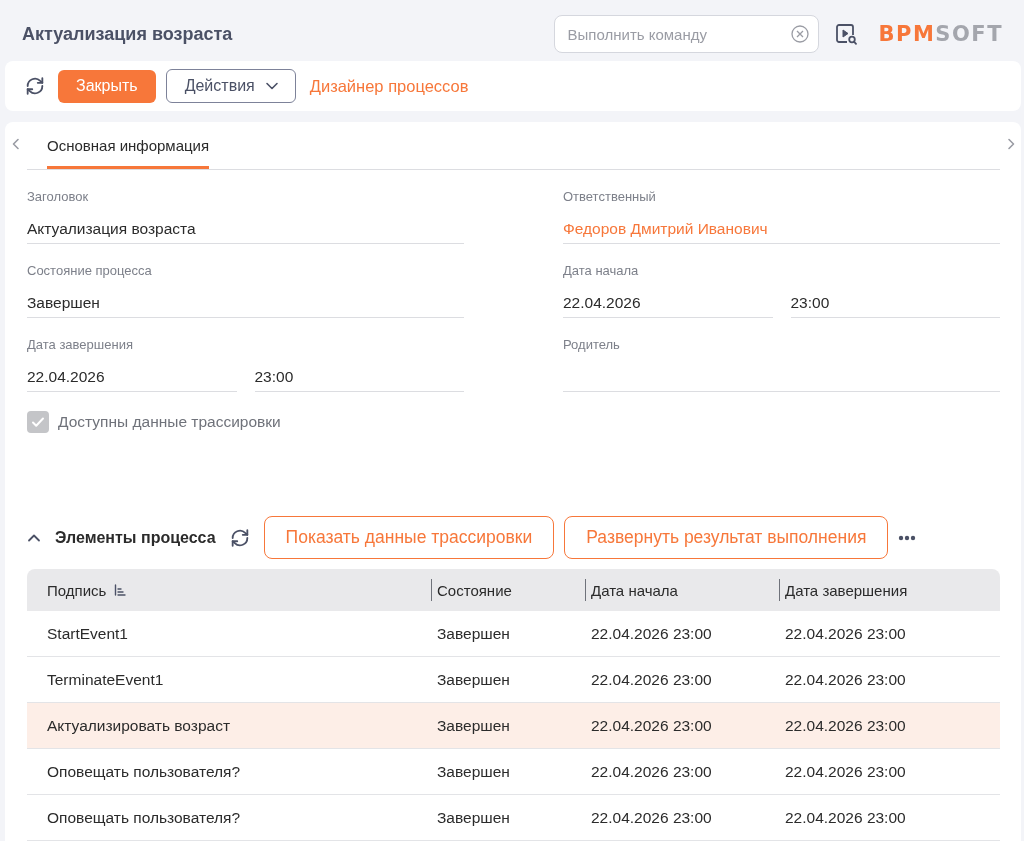  I want to click on table-row: Актуализировать возраст Завершен 22.04.2026 23:00 22.04.2026 23:00, so click(513, 726).